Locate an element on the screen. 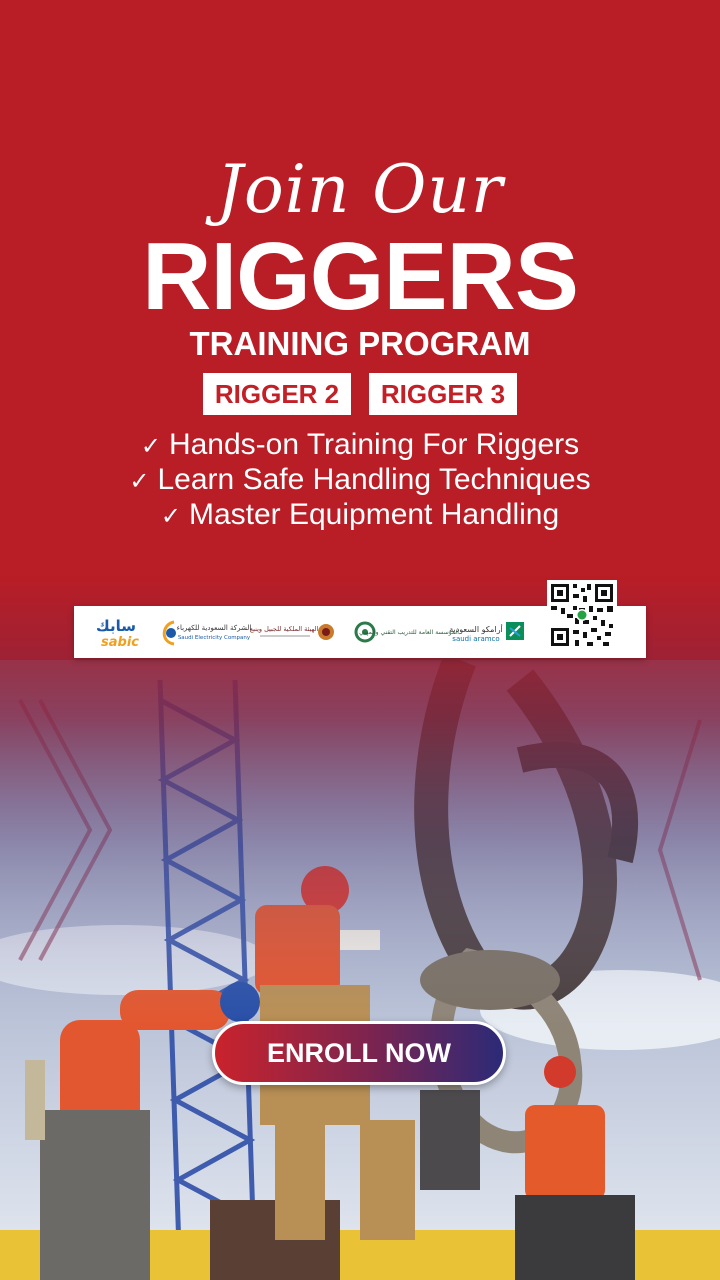 Image resolution: width=720 pixels, height=1280 pixels. feature-text: Hands-on Training For Riggers is located at coordinates (374, 444).